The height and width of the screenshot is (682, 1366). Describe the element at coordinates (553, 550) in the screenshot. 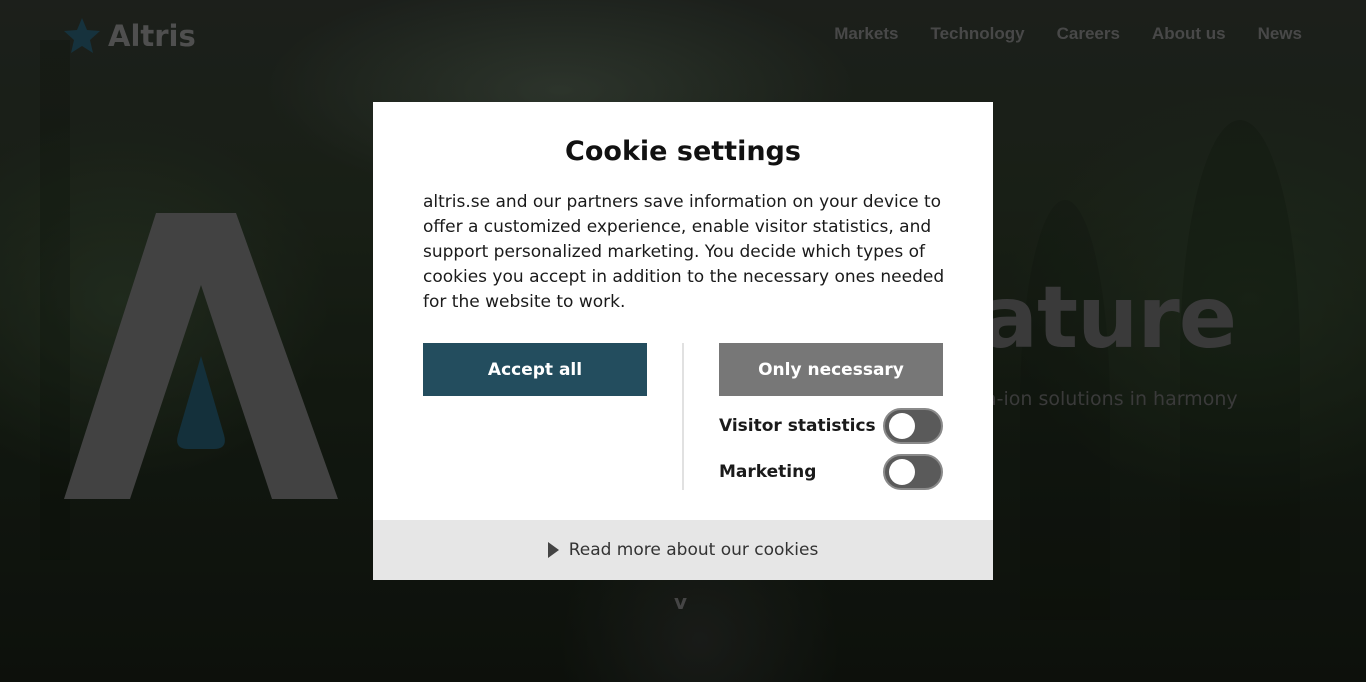

I see `triangle-right-icon` at that location.